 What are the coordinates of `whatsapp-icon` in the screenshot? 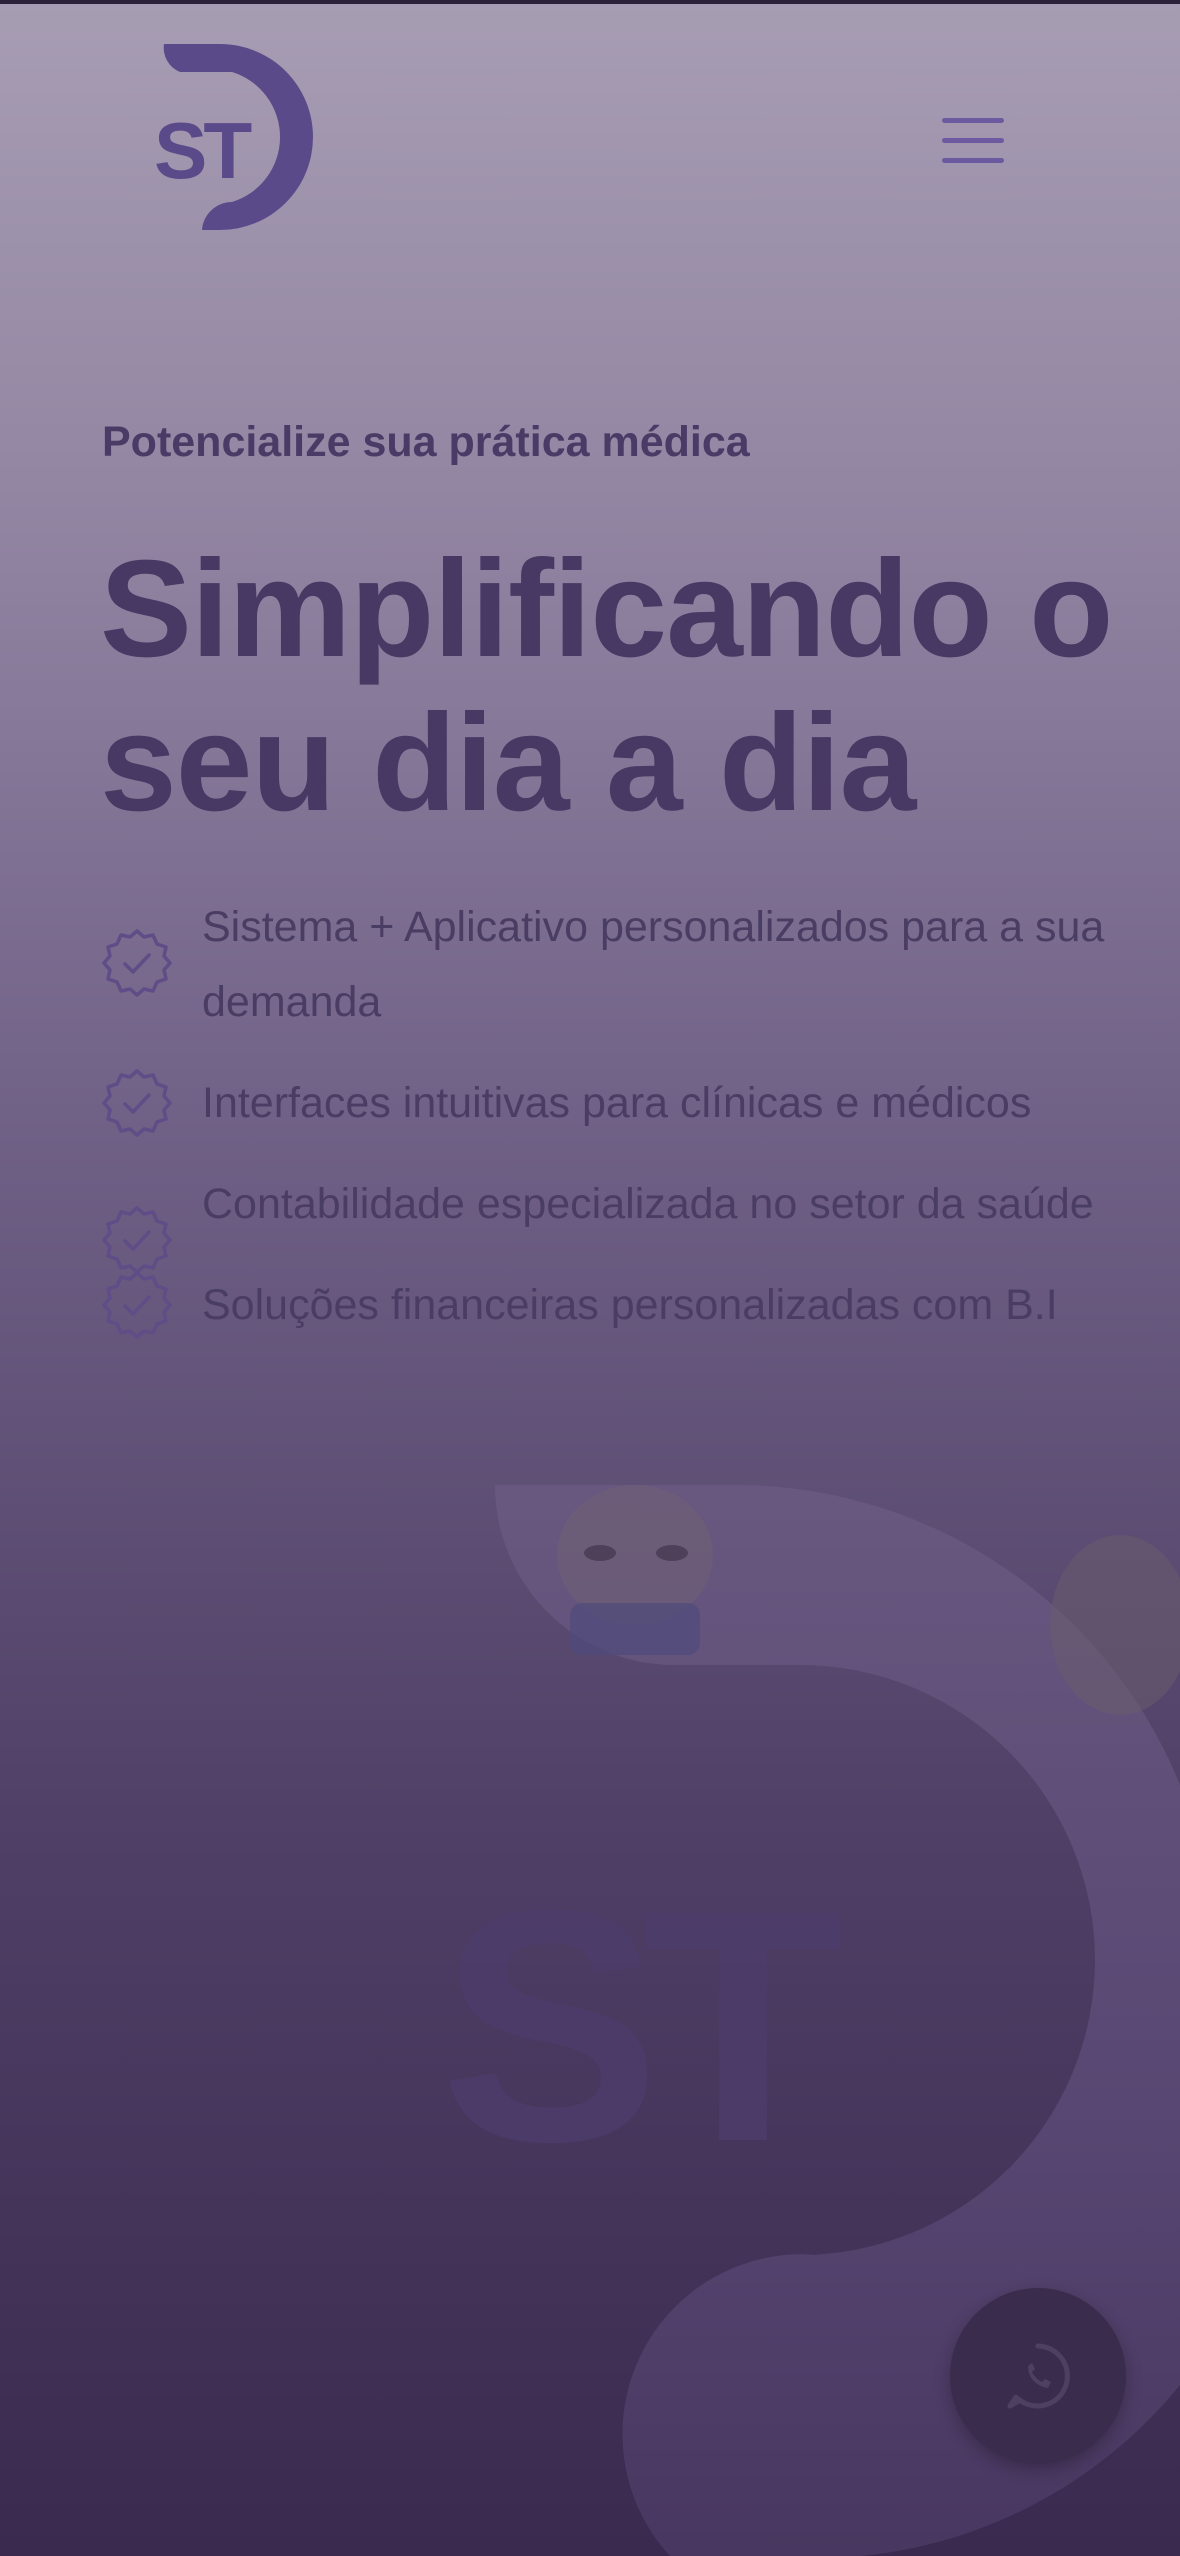 It's located at (1038, 2376).